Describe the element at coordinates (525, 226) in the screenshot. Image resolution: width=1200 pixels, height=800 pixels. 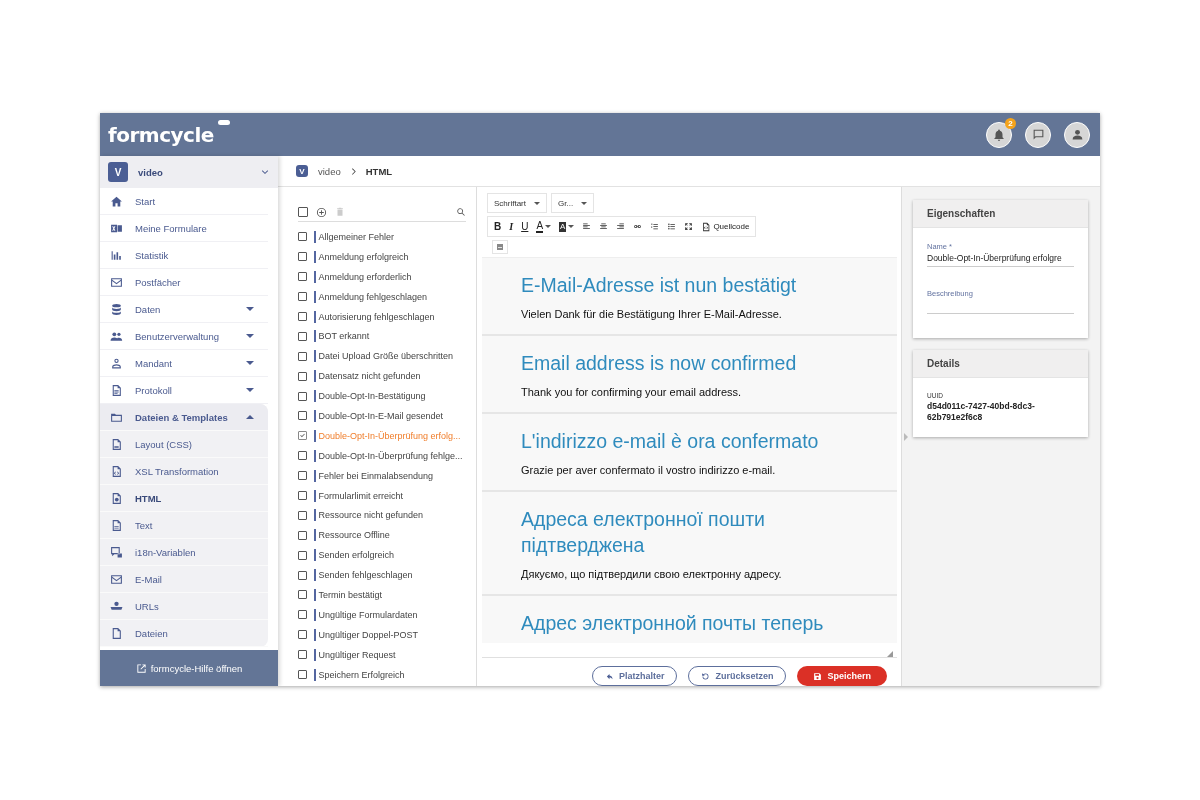
I see `underline-button: U` at that location.